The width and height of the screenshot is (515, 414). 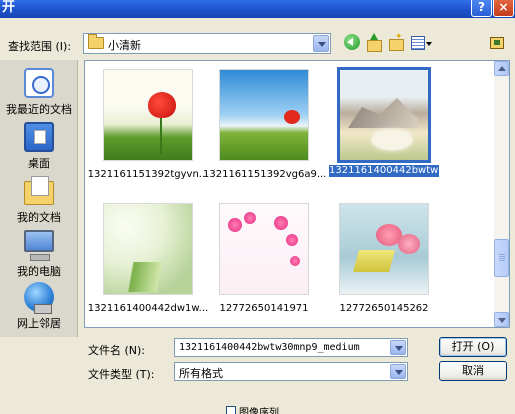 I want to click on desktop-icon, so click(x=39, y=137).